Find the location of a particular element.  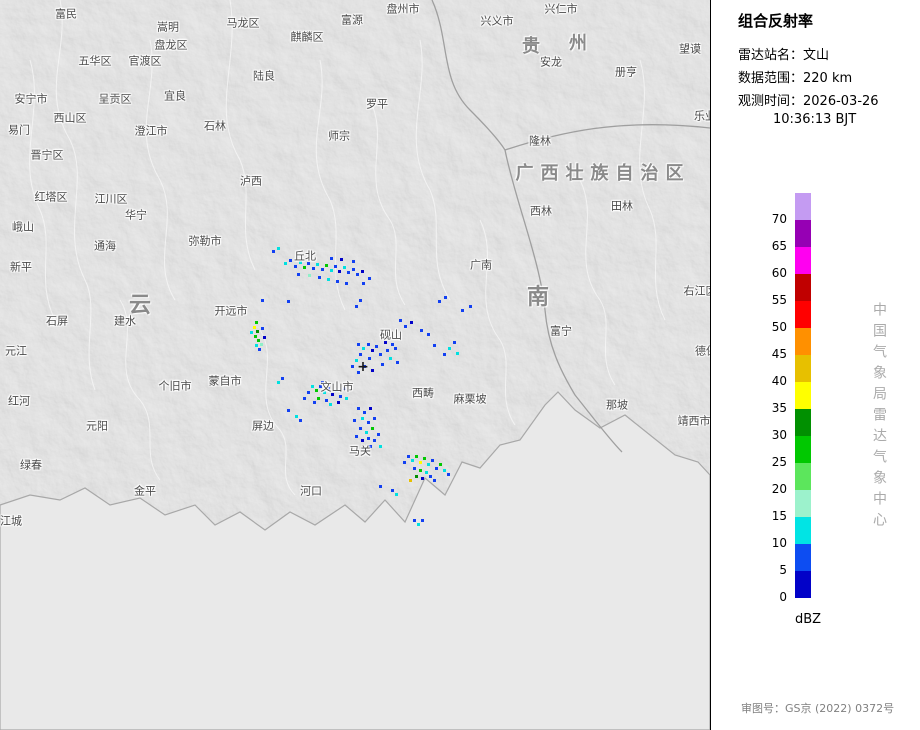

province-label: 南 is located at coordinates (538, 297).